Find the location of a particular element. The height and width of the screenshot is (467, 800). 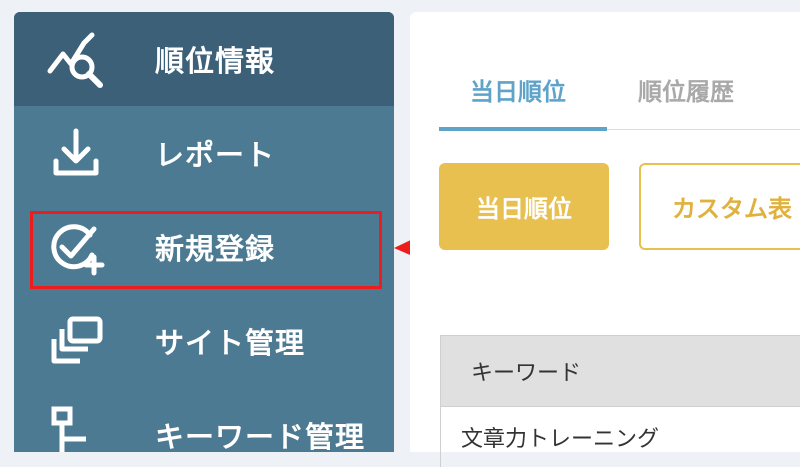

tab-active-underline is located at coordinates (523, 129).